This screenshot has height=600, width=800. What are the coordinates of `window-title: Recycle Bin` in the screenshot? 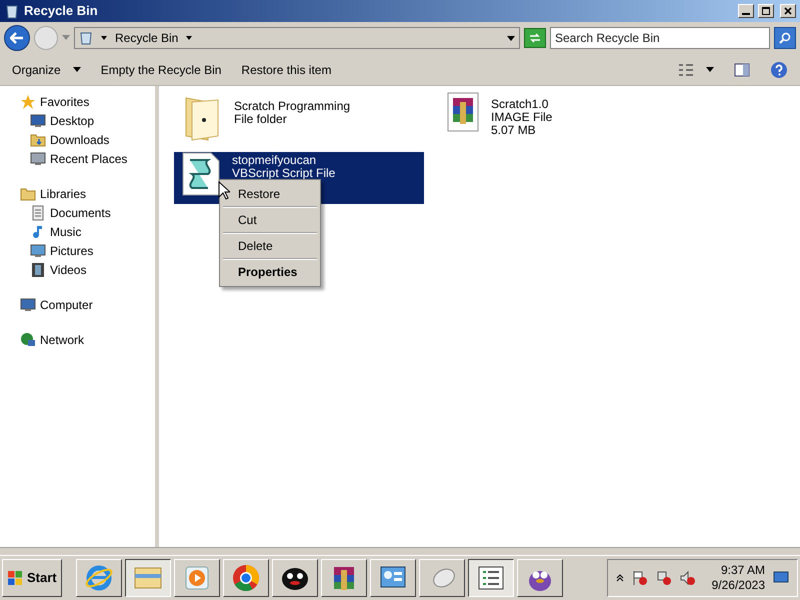 It's located at (61, 11).